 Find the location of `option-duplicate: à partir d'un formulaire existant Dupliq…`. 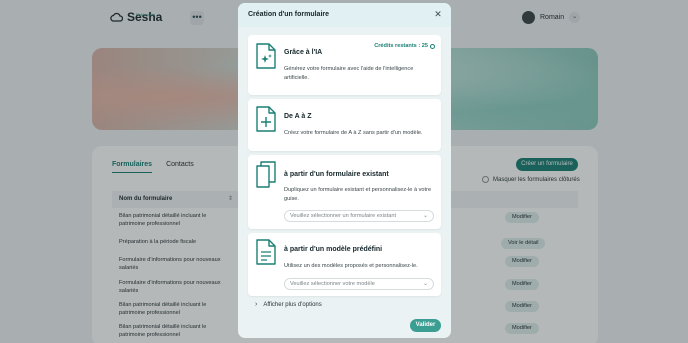

option-duplicate: à partir d'un formulaire existant Dupliq… is located at coordinates (344, 192).